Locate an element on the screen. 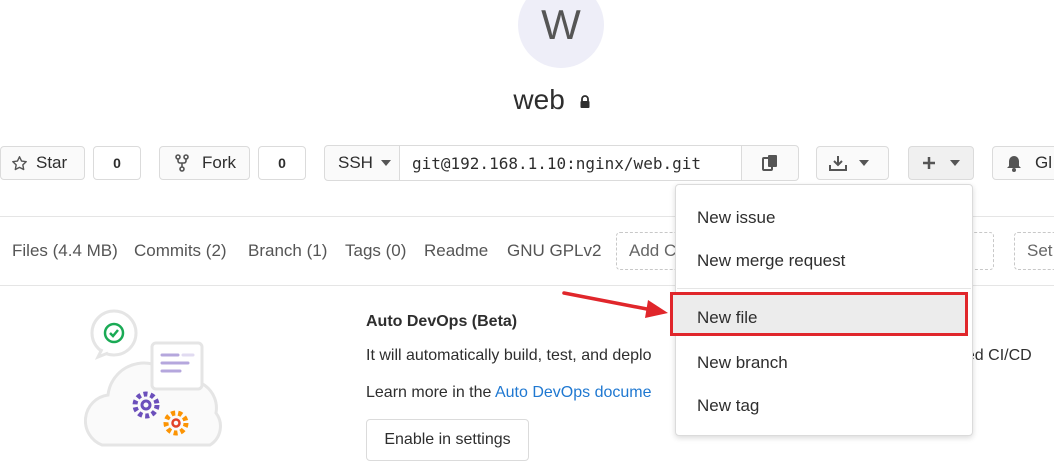  copy-url-button is located at coordinates (770, 163).